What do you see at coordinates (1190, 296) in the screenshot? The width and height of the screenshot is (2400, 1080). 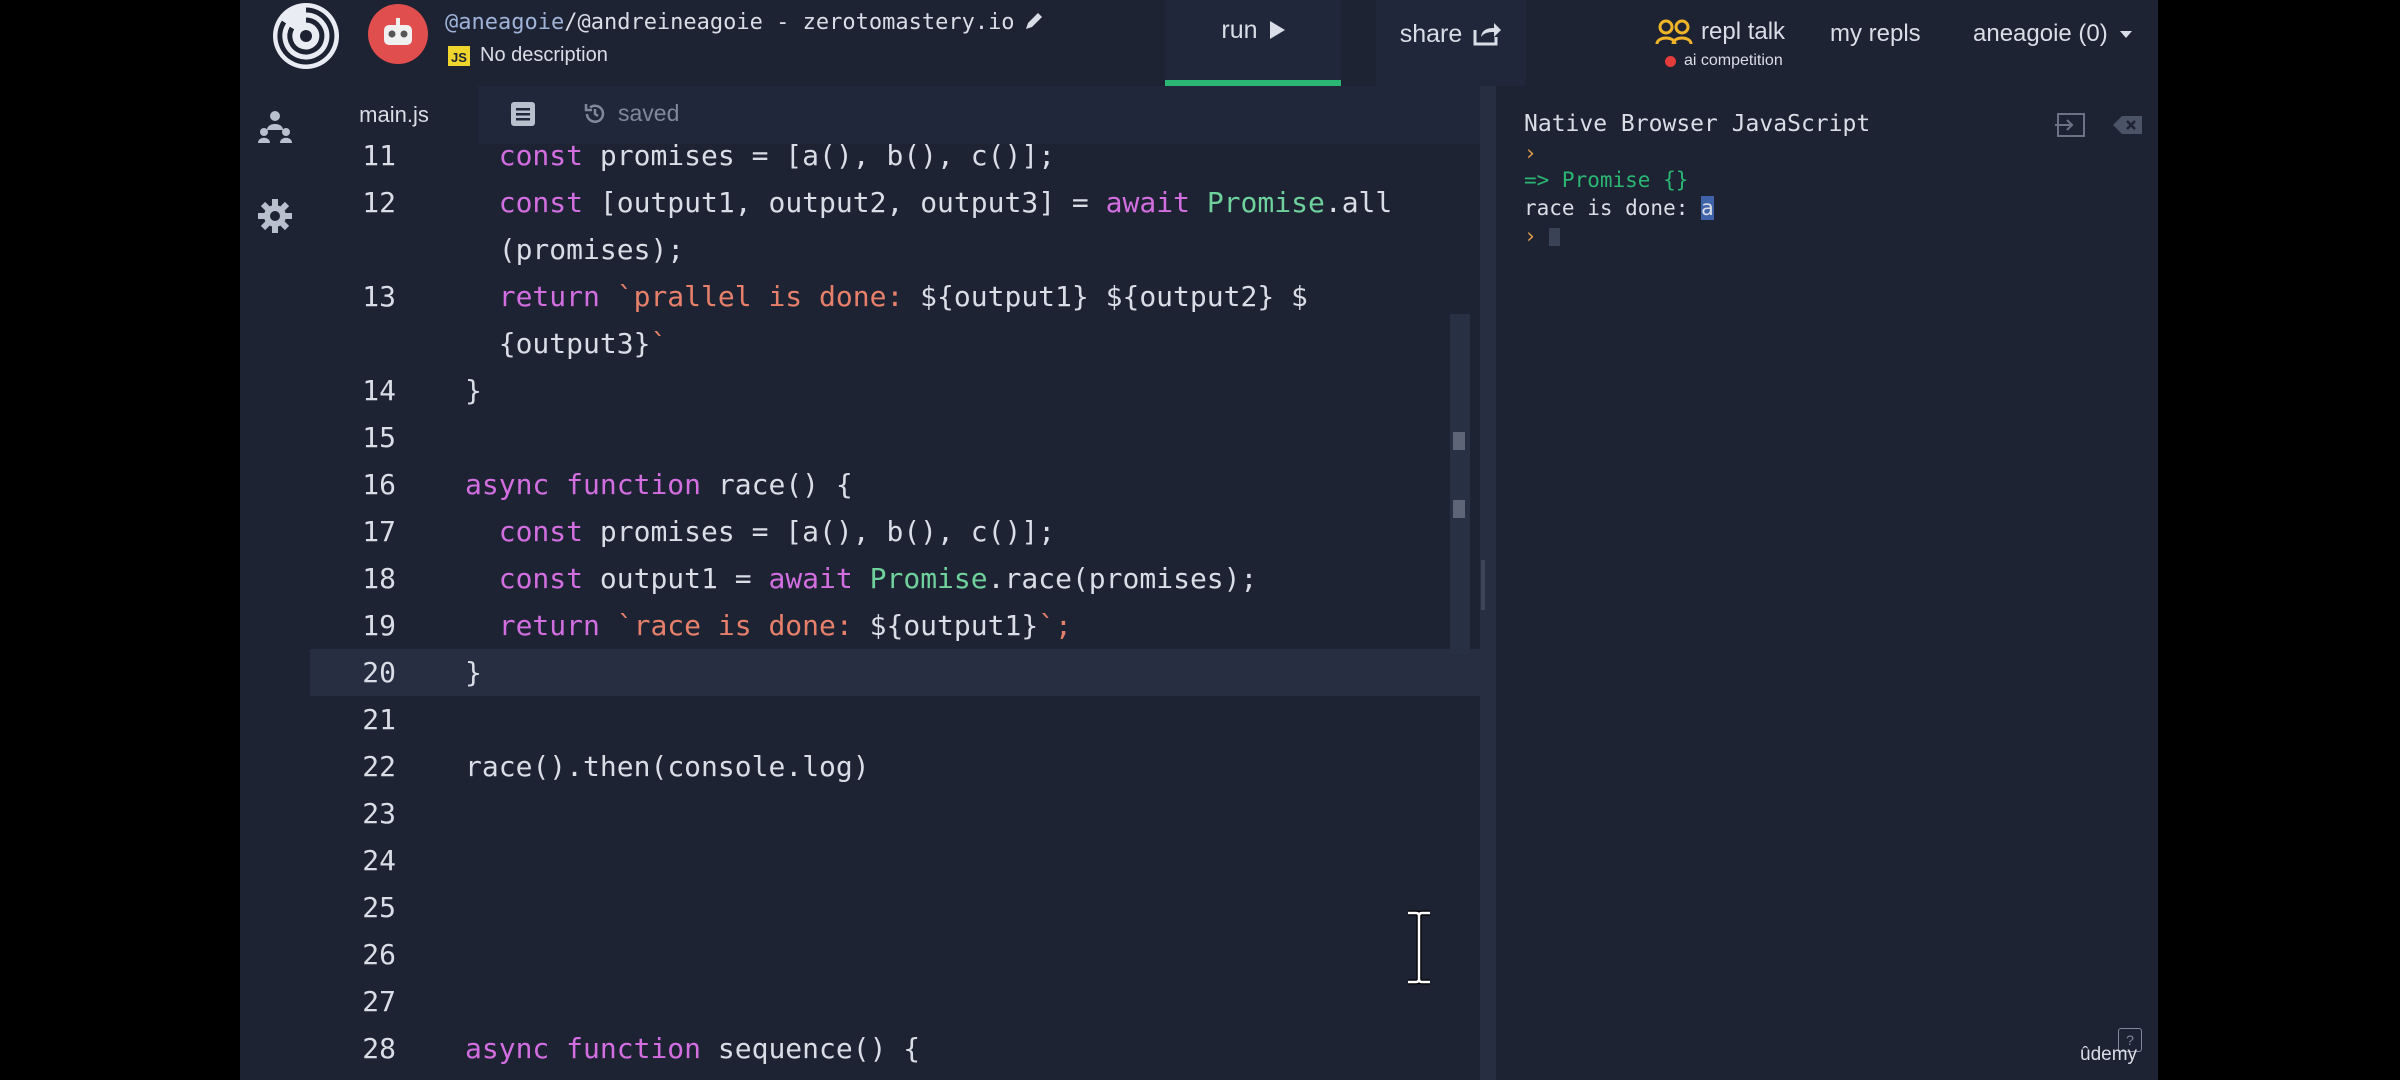 I see `code-token: ${output2}` at bounding box center [1190, 296].